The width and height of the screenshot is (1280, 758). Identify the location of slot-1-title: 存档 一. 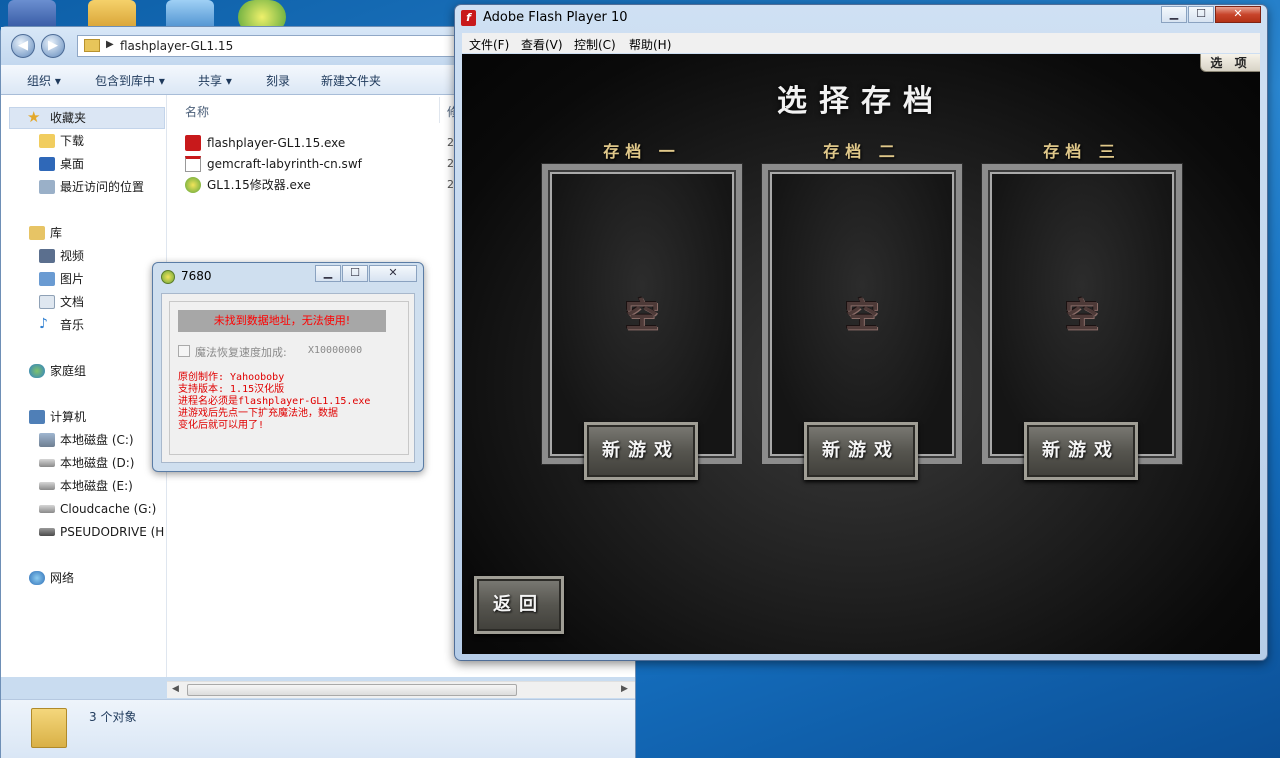
(642, 151).